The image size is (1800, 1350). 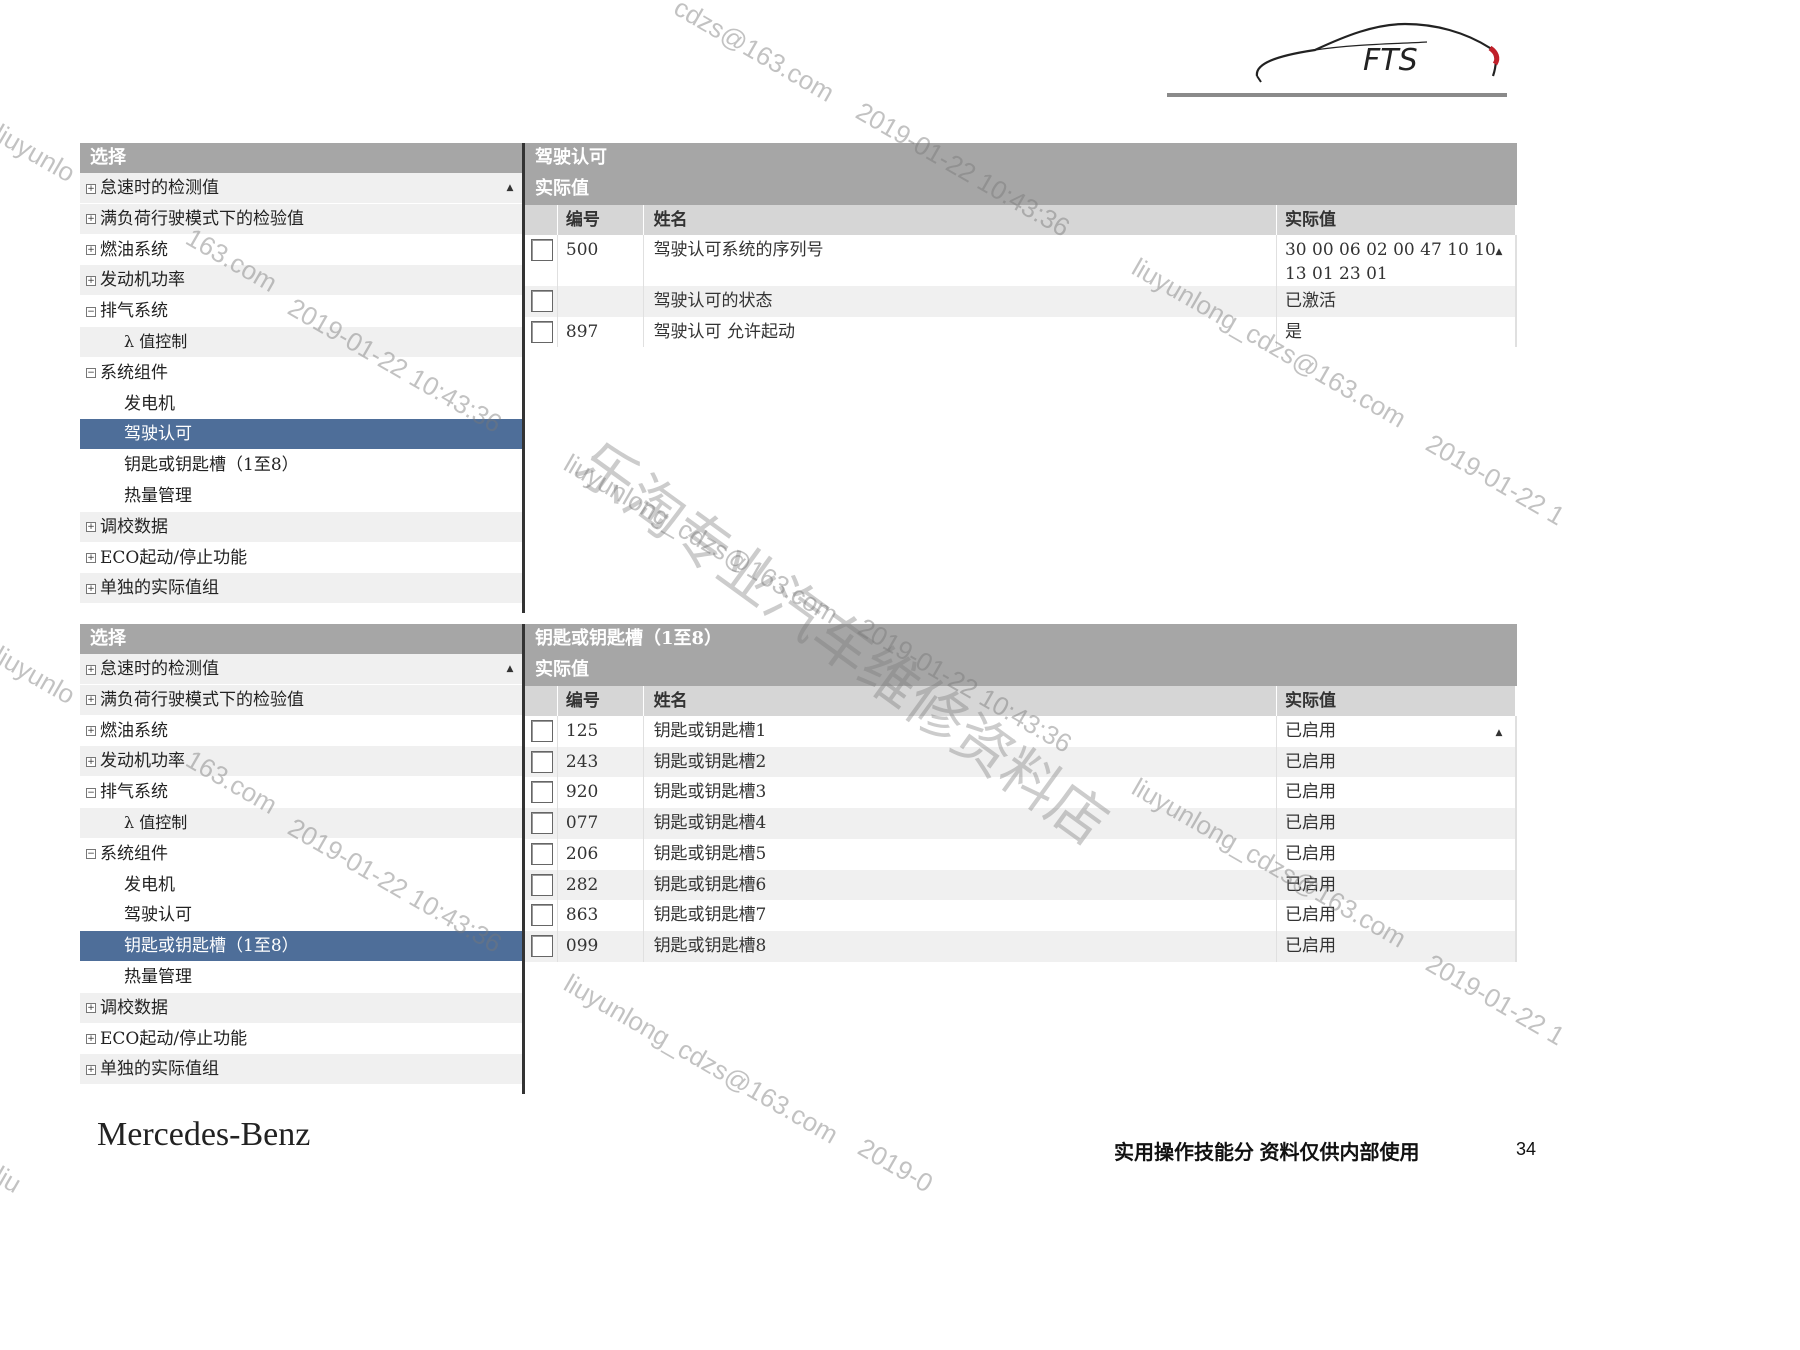 I want to click on table-row: 897 驾驶认可 允许起动 是, so click(x=1021, y=332).